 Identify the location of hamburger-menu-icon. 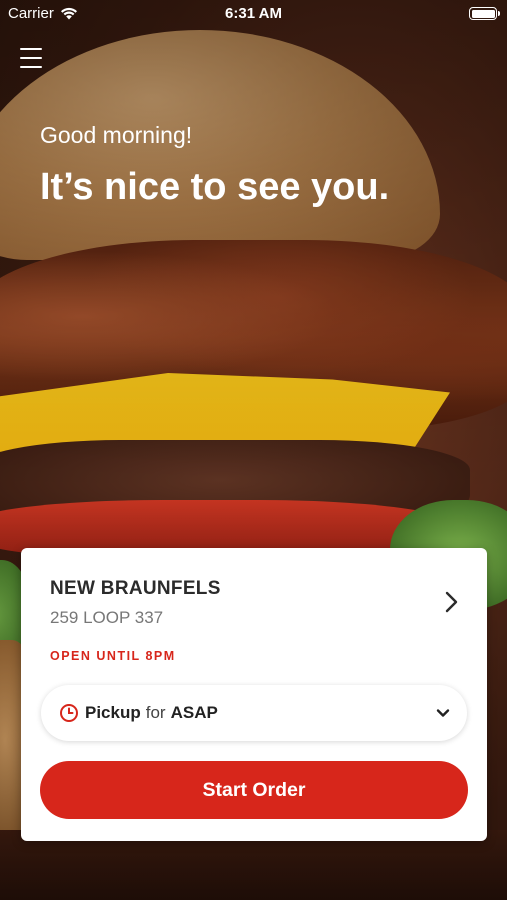
(31, 58).